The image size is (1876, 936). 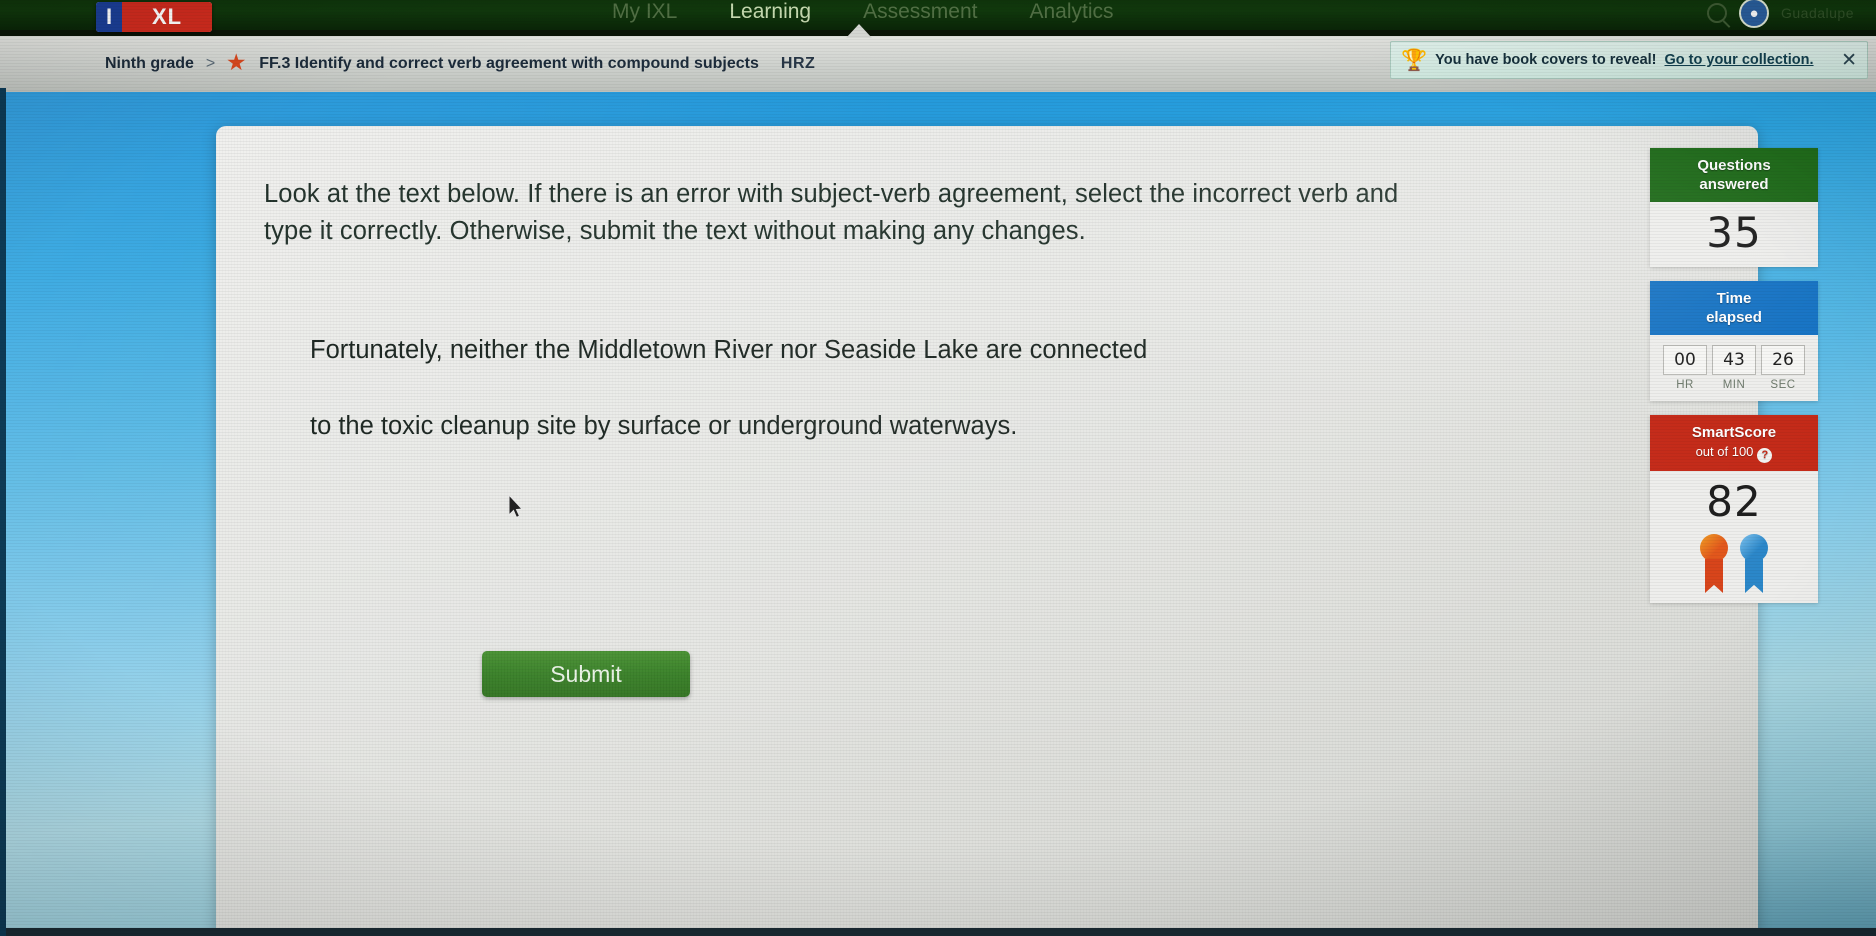 What do you see at coordinates (1685, 385) in the screenshot?
I see `clock-hours-label: HR` at bounding box center [1685, 385].